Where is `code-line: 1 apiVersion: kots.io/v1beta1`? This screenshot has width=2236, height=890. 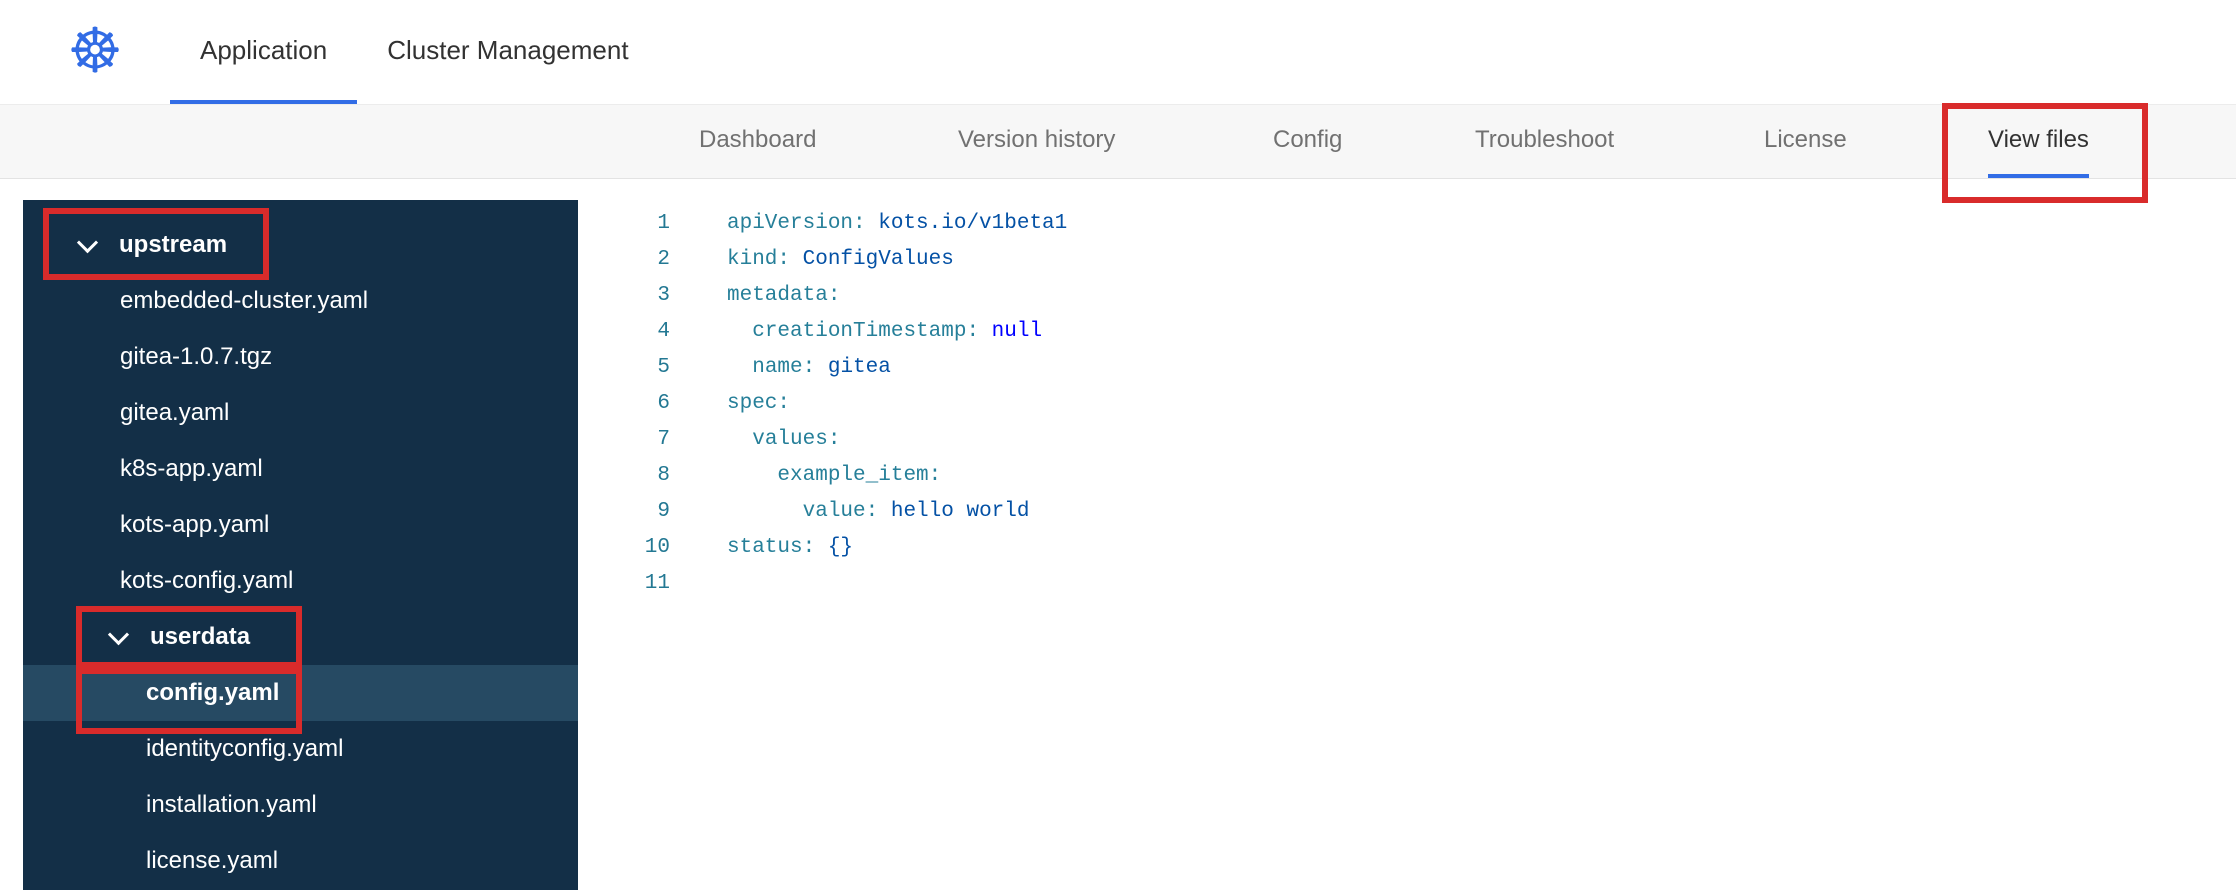
code-line: 1 apiVersion: kots.io/v1beta1 is located at coordinates (1407, 224).